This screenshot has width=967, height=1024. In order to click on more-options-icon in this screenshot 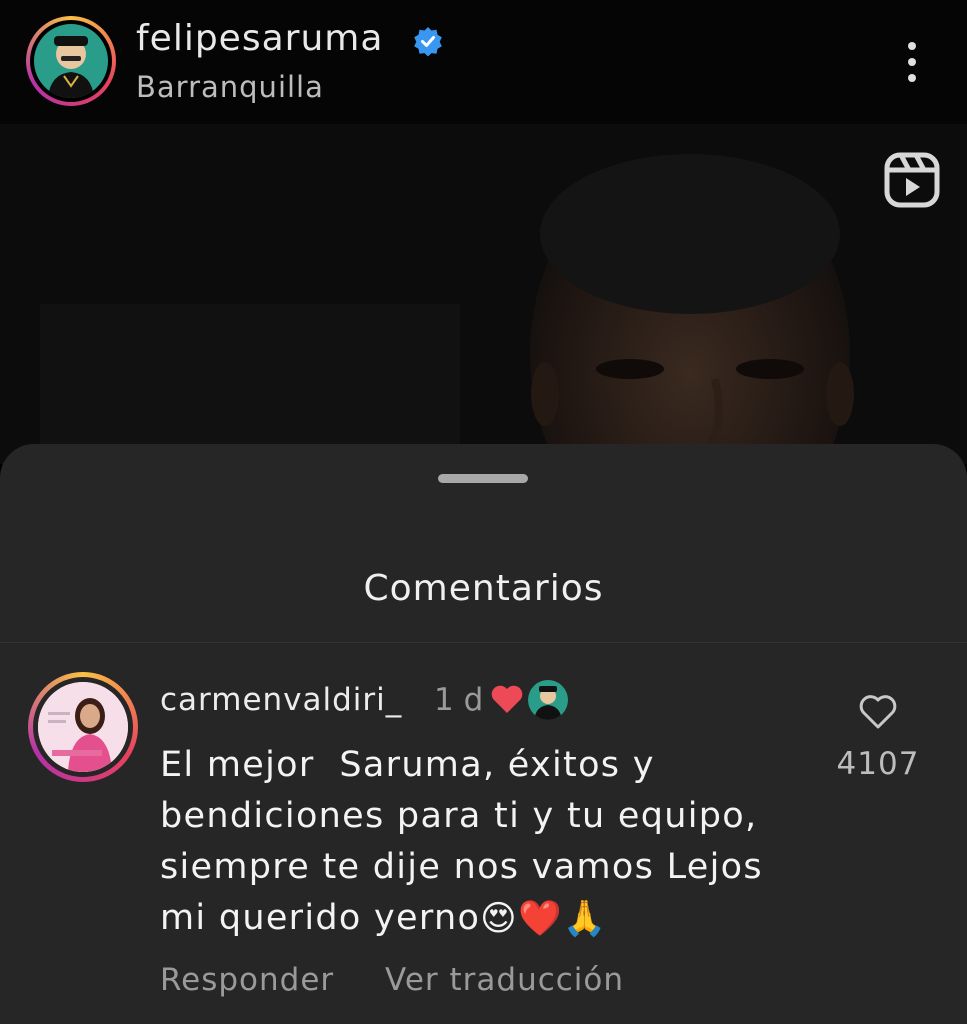, I will do `click(912, 62)`.